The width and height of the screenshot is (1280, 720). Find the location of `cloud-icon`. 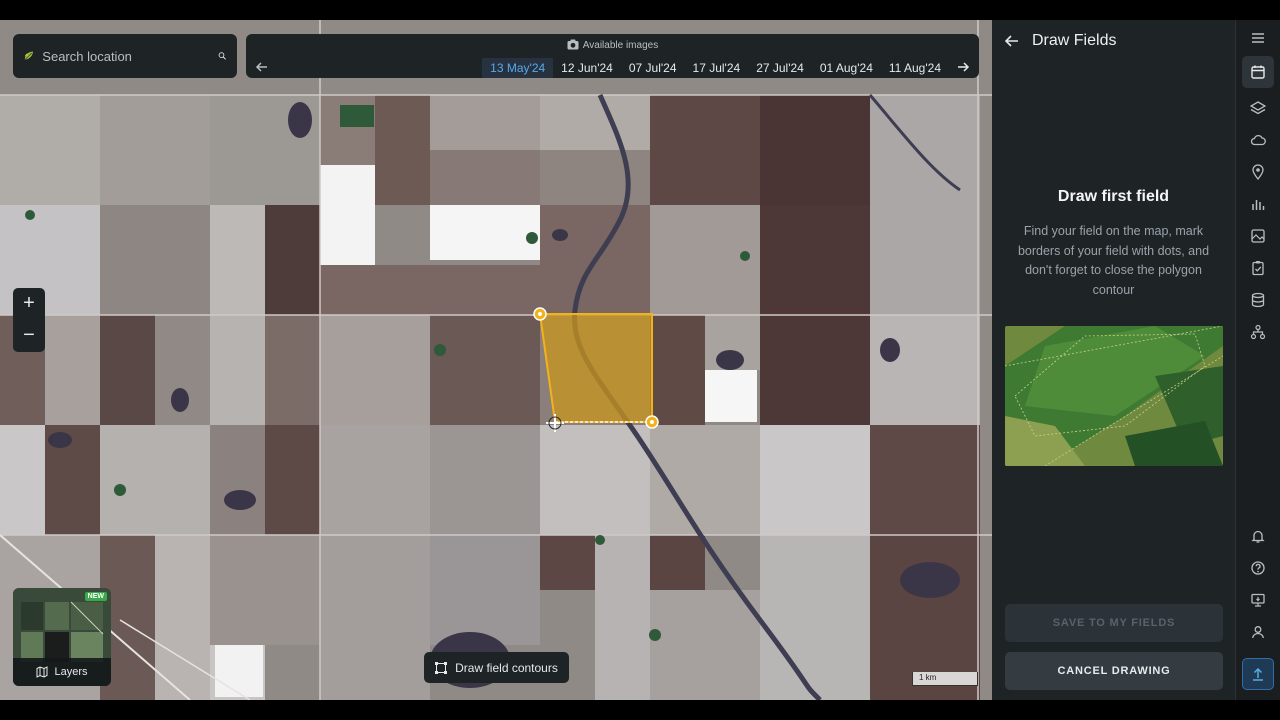

cloud-icon is located at coordinates (1258, 140).